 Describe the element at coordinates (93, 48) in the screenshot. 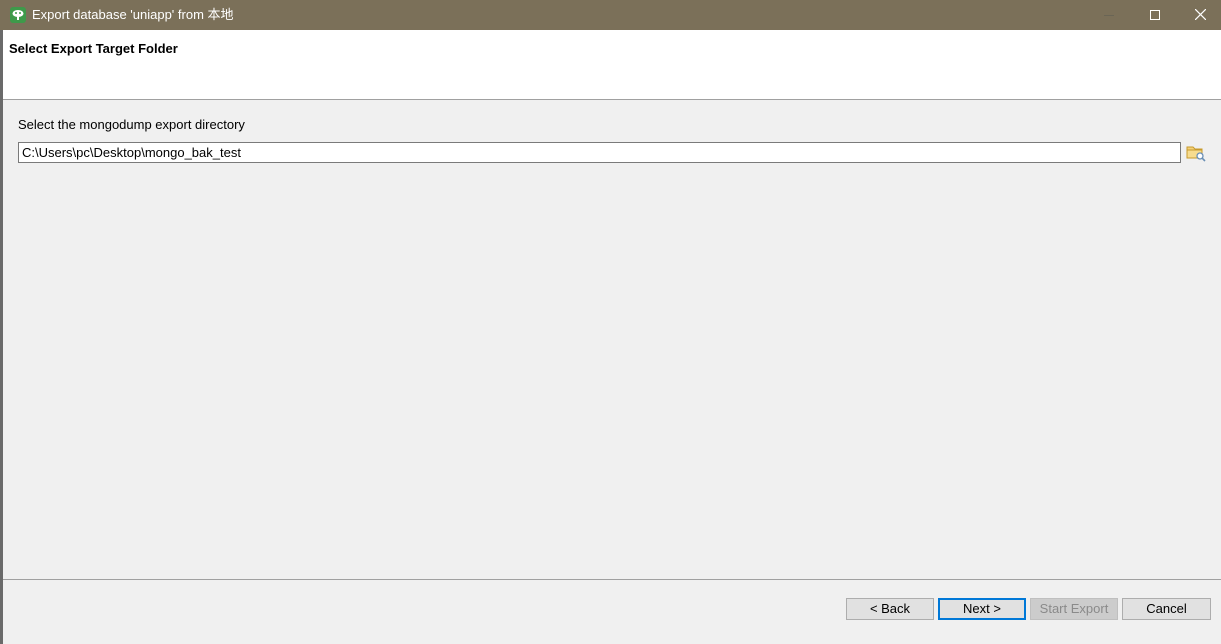

I see `page-title: Select Export Target Folder` at that location.